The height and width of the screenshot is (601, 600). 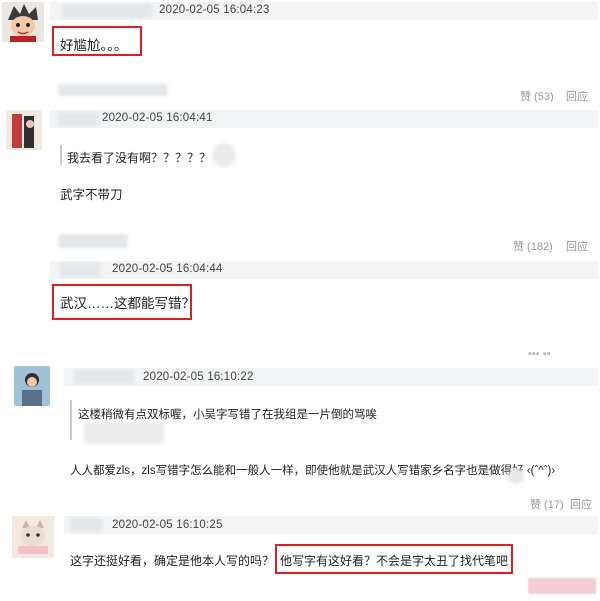 What do you see at coordinates (562, 586) in the screenshot?
I see `watermark` at bounding box center [562, 586].